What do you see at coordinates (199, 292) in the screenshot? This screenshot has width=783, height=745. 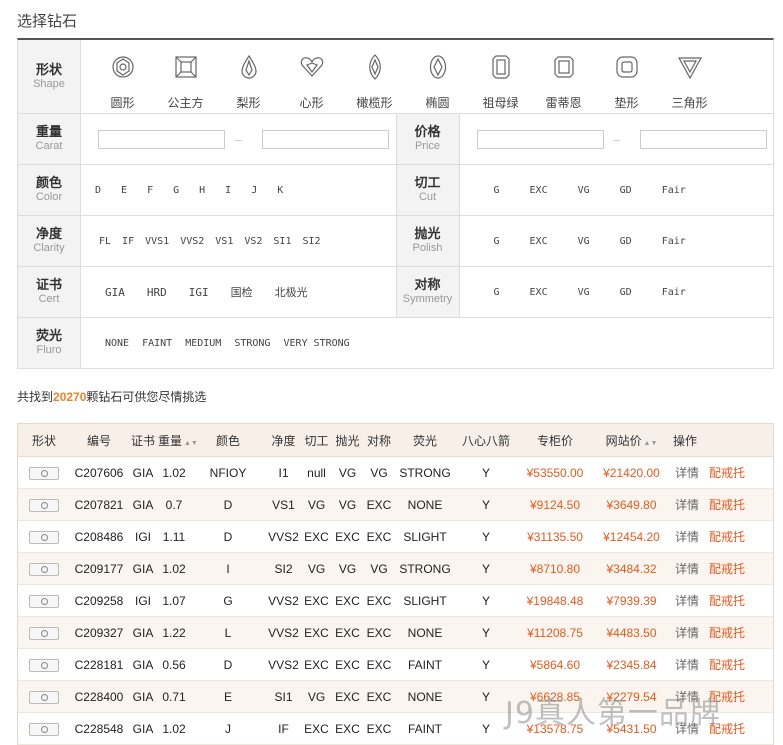 I see `cert-option: IGI` at bounding box center [199, 292].